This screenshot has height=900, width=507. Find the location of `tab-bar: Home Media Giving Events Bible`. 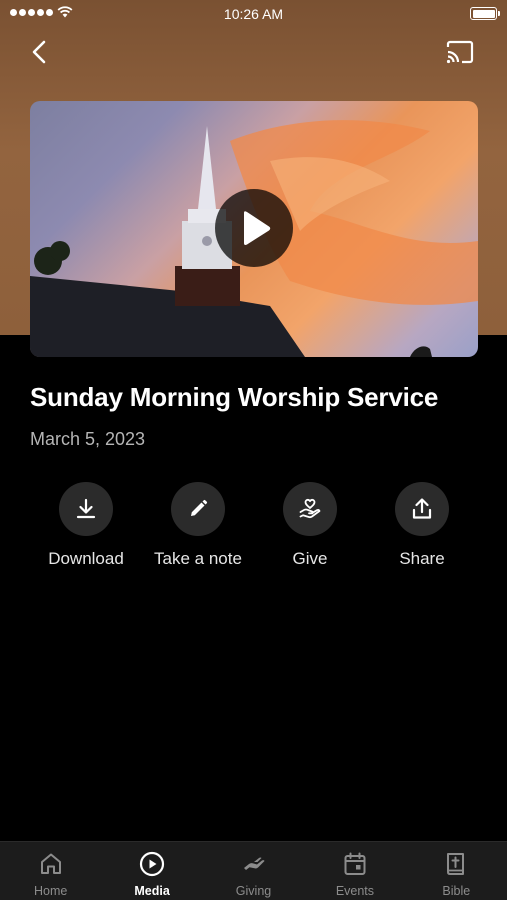

tab-bar: Home Media Giving Events Bible is located at coordinates (253, 870).